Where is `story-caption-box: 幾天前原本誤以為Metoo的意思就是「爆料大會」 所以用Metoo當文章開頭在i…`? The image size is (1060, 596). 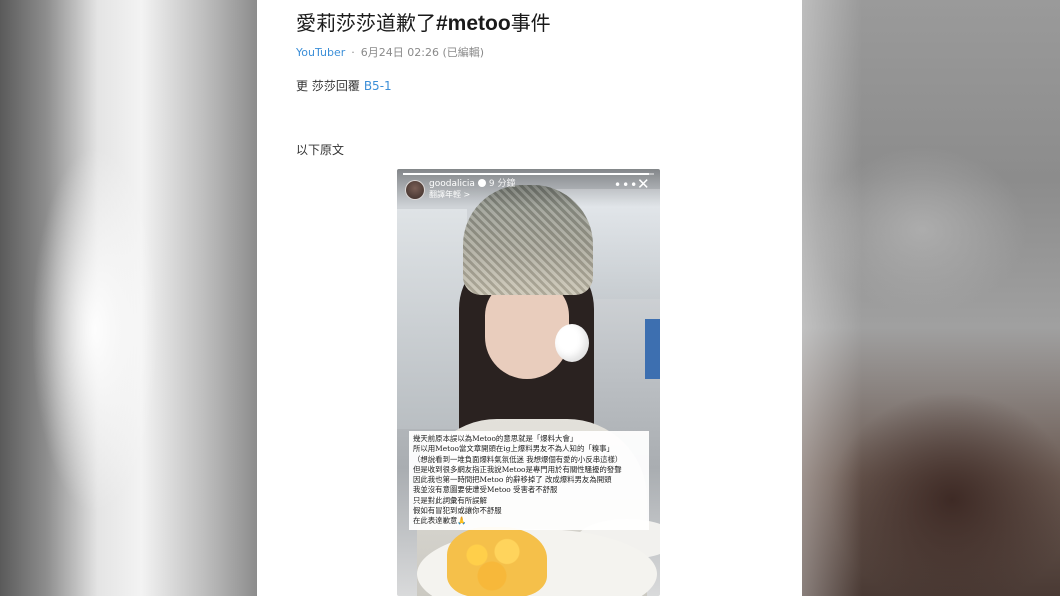
story-caption-box: 幾天前原本誤以為Metoo的意思就是「爆料大會」 所以用Metoo當文章開頭在i… is located at coordinates (529, 480).